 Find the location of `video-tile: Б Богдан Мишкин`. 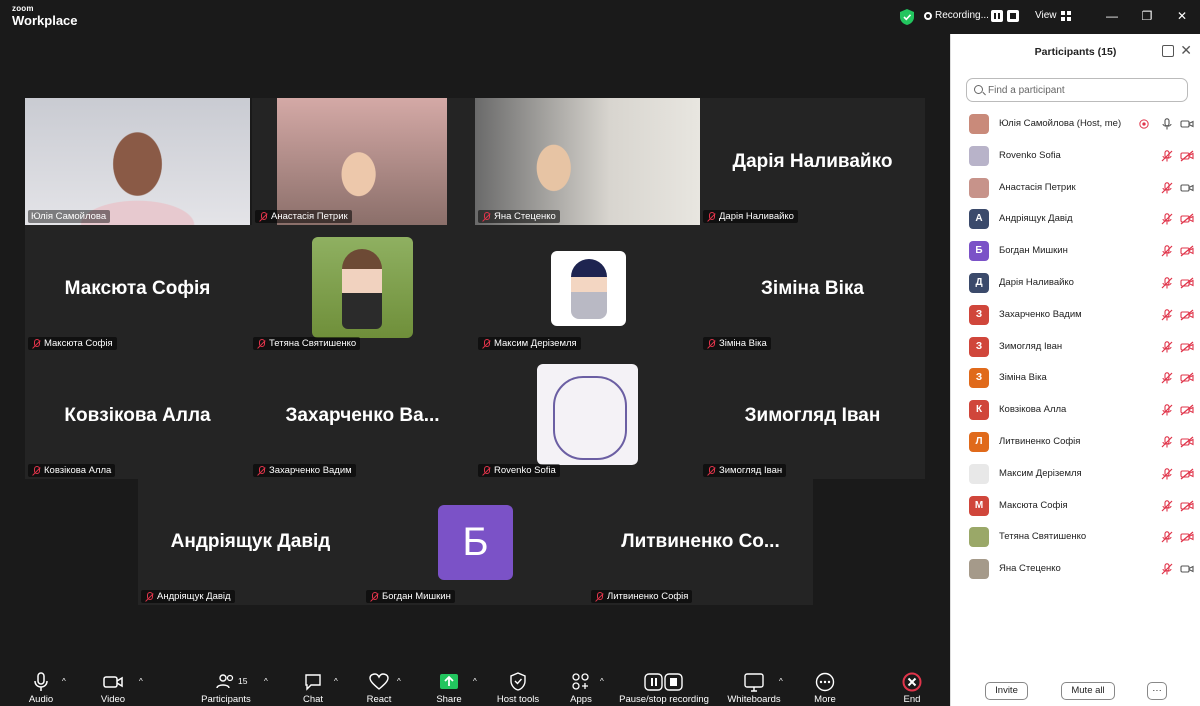

video-tile: Б Богдан Мишкин is located at coordinates (475, 542).